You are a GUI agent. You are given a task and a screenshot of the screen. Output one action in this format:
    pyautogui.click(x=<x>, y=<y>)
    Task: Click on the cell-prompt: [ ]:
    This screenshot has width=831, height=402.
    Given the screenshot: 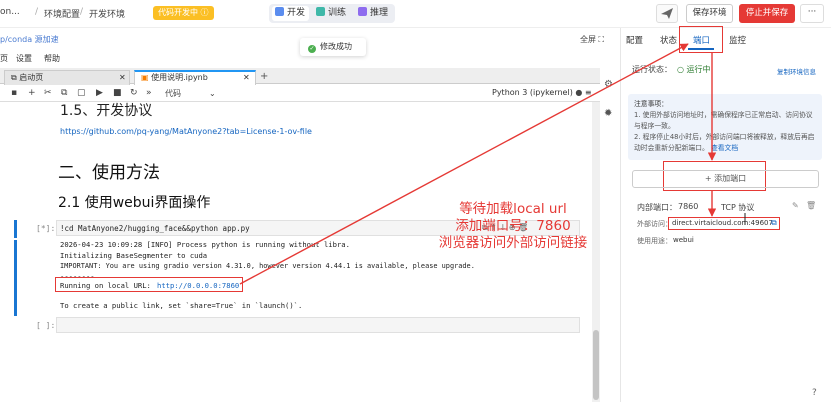 What is the action you would take?
    pyautogui.click(x=46, y=325)
    